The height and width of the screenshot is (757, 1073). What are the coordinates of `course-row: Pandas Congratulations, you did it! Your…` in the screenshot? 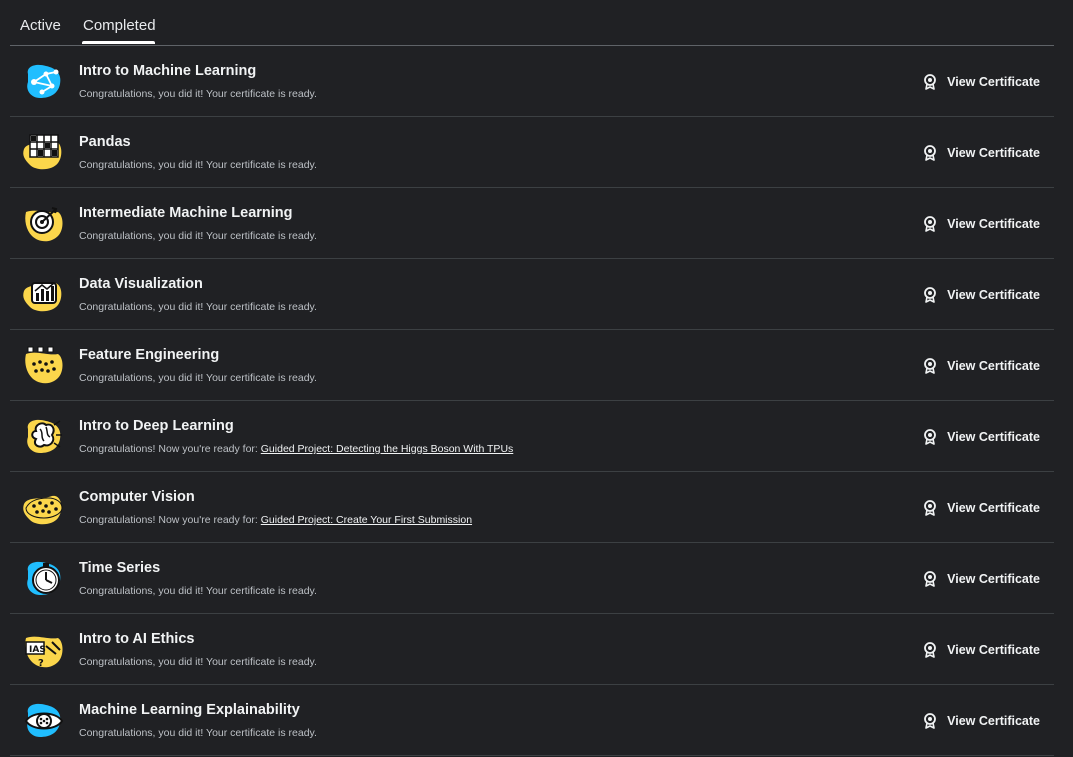 It's located at (532, 152).